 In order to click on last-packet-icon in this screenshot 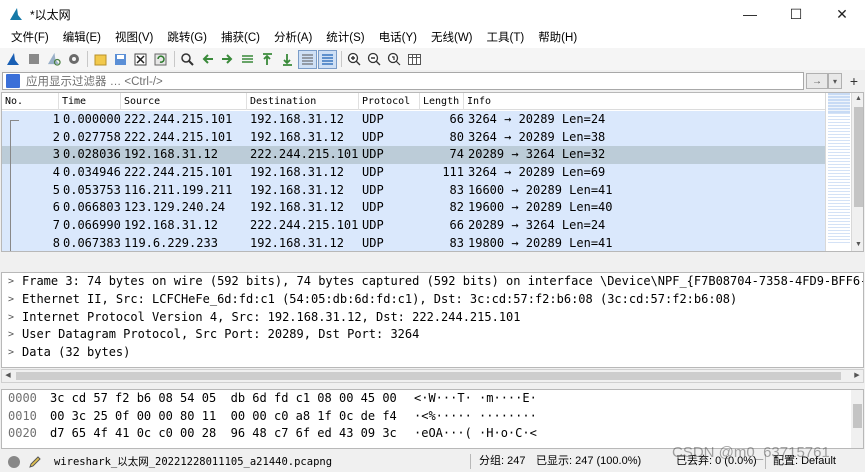, I will do `click(287, 59)`.